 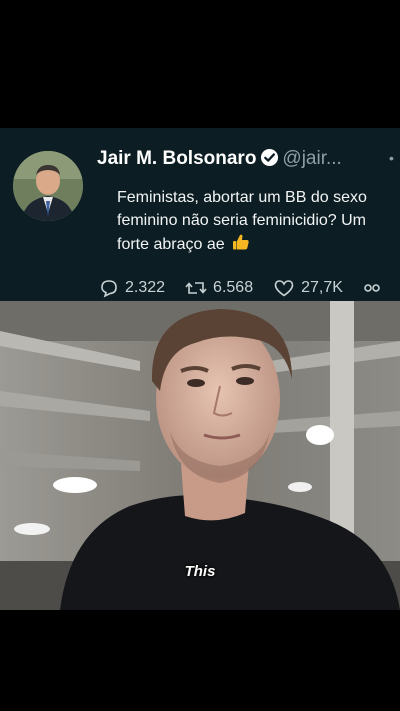 I want to click on like-button: 27,7K, so click(x=308, y=288).